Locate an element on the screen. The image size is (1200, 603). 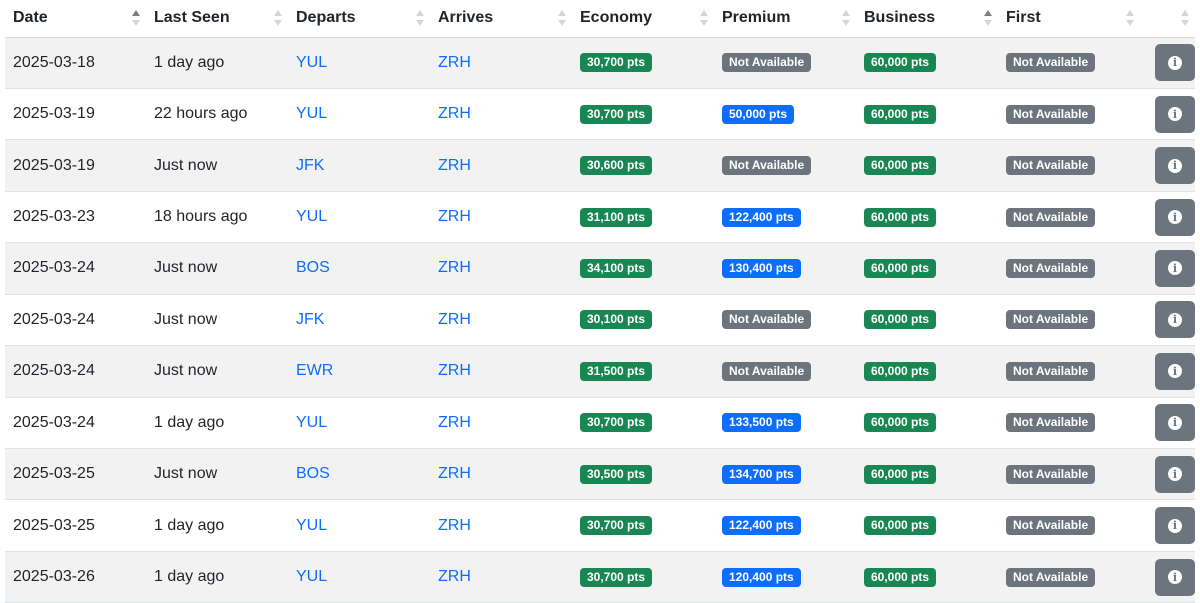
economy-cell: 34,100 pts is located at coordinates (643, 268).